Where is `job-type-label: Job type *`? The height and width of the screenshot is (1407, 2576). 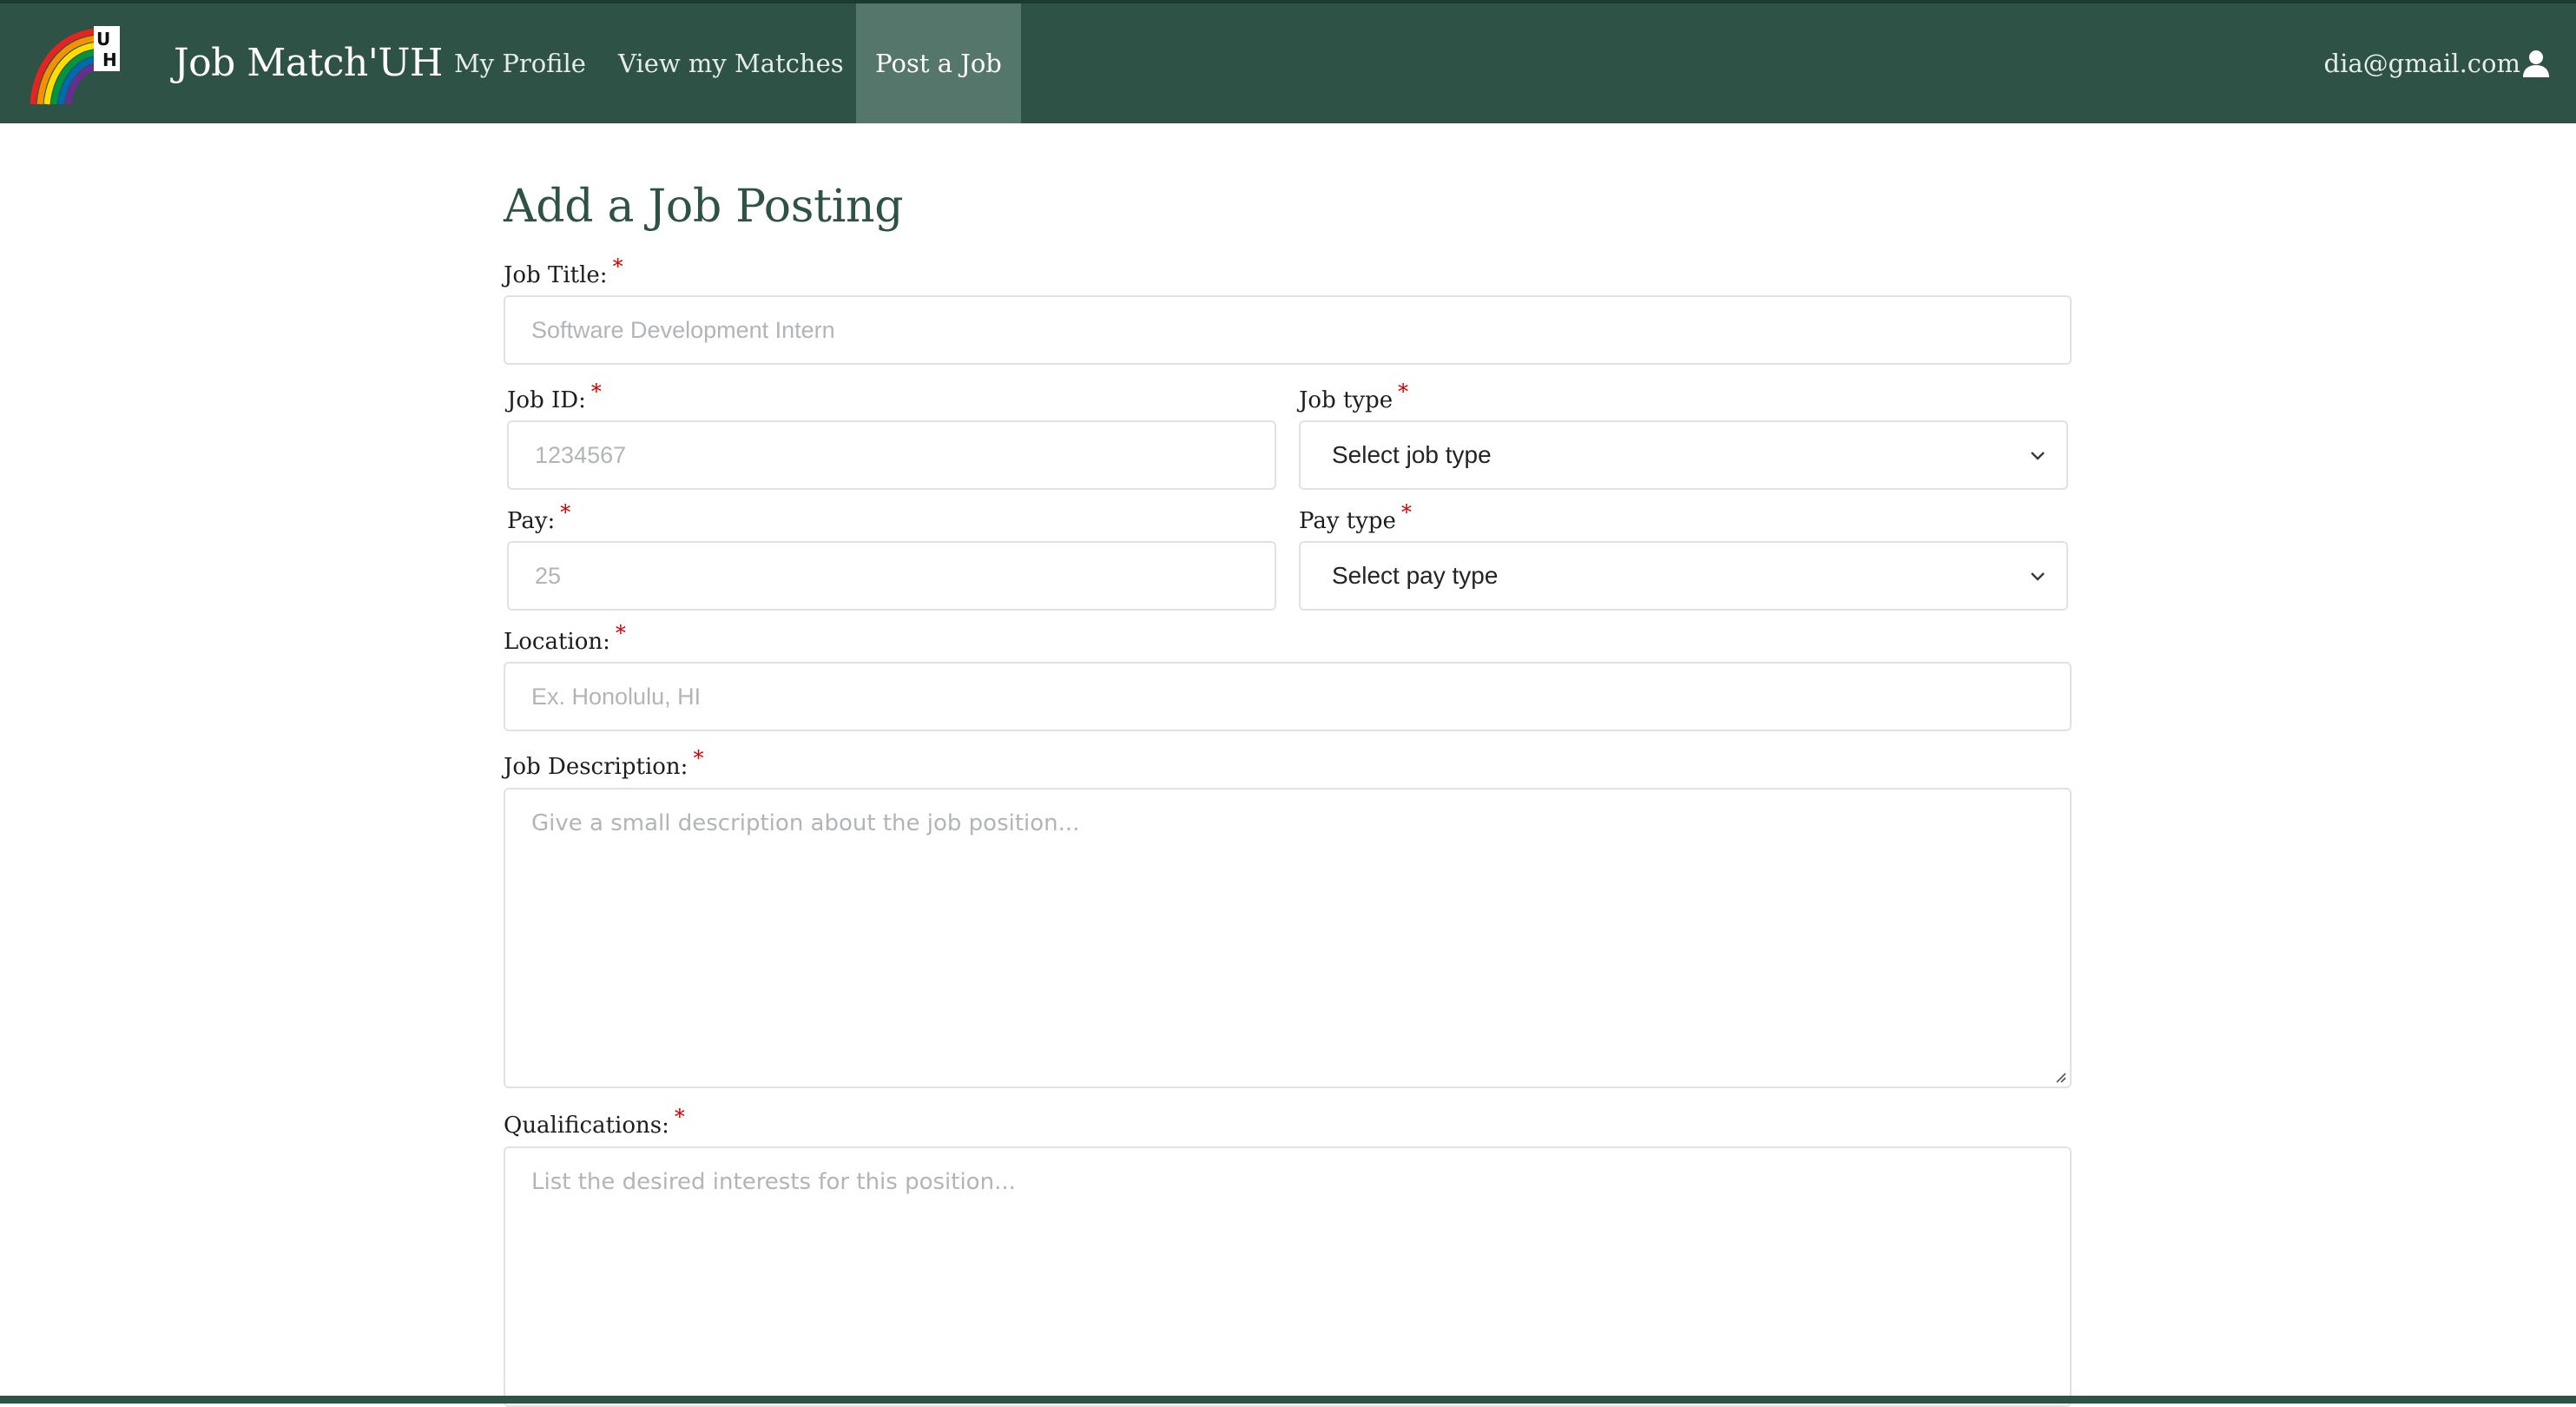 job-type-label: Job type * is located at coordinates (1354, 396).